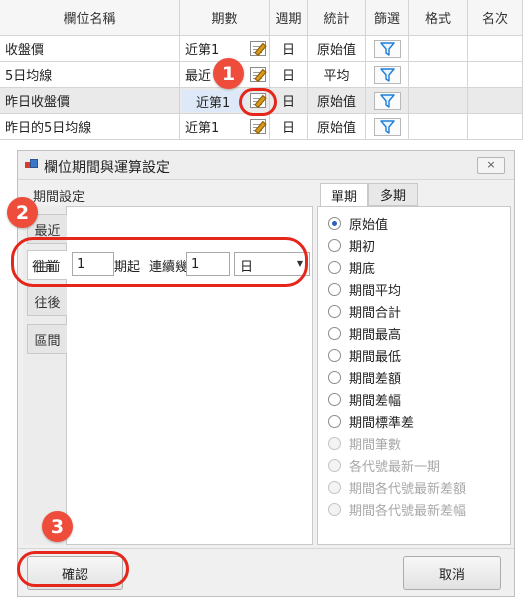  I want to click on option-period-change-pct: 期間差幅, so click(364, 399).